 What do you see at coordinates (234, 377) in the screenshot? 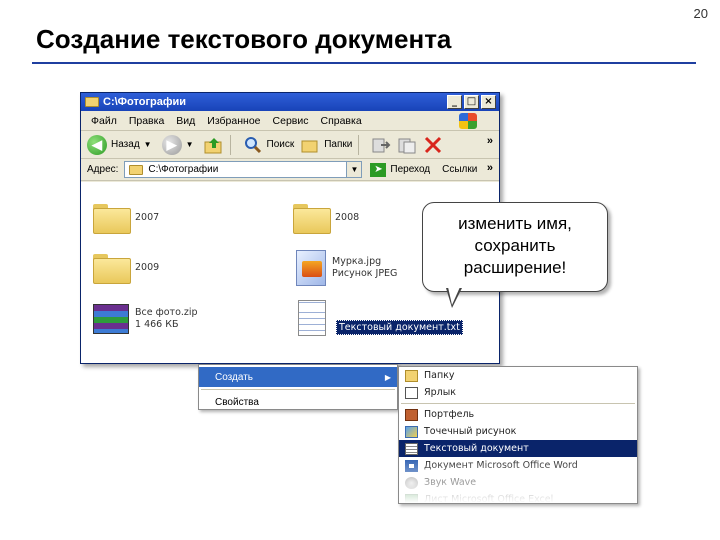
I see `context-menu-label: Создать` at bounding box center [234, 377].